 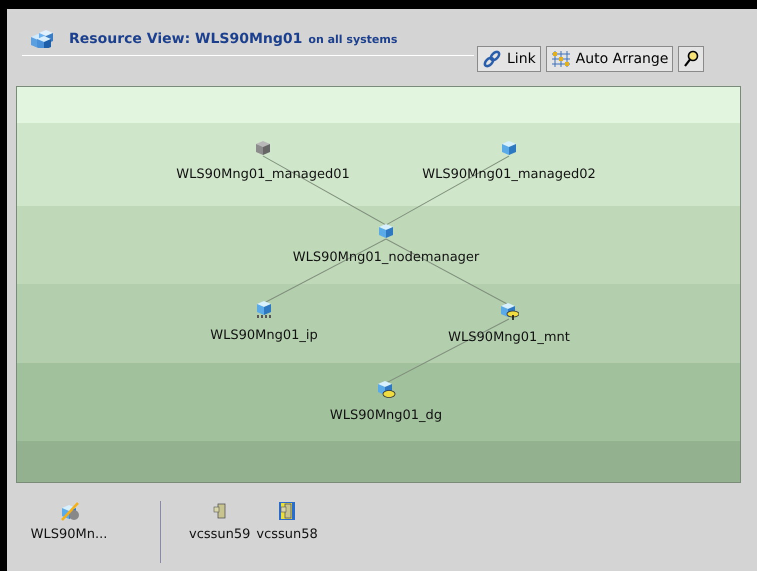 What do you see at coordinates (265, 310) in the screenshot?
I see `cube-plug-icon` at bounding box center [265, 310].